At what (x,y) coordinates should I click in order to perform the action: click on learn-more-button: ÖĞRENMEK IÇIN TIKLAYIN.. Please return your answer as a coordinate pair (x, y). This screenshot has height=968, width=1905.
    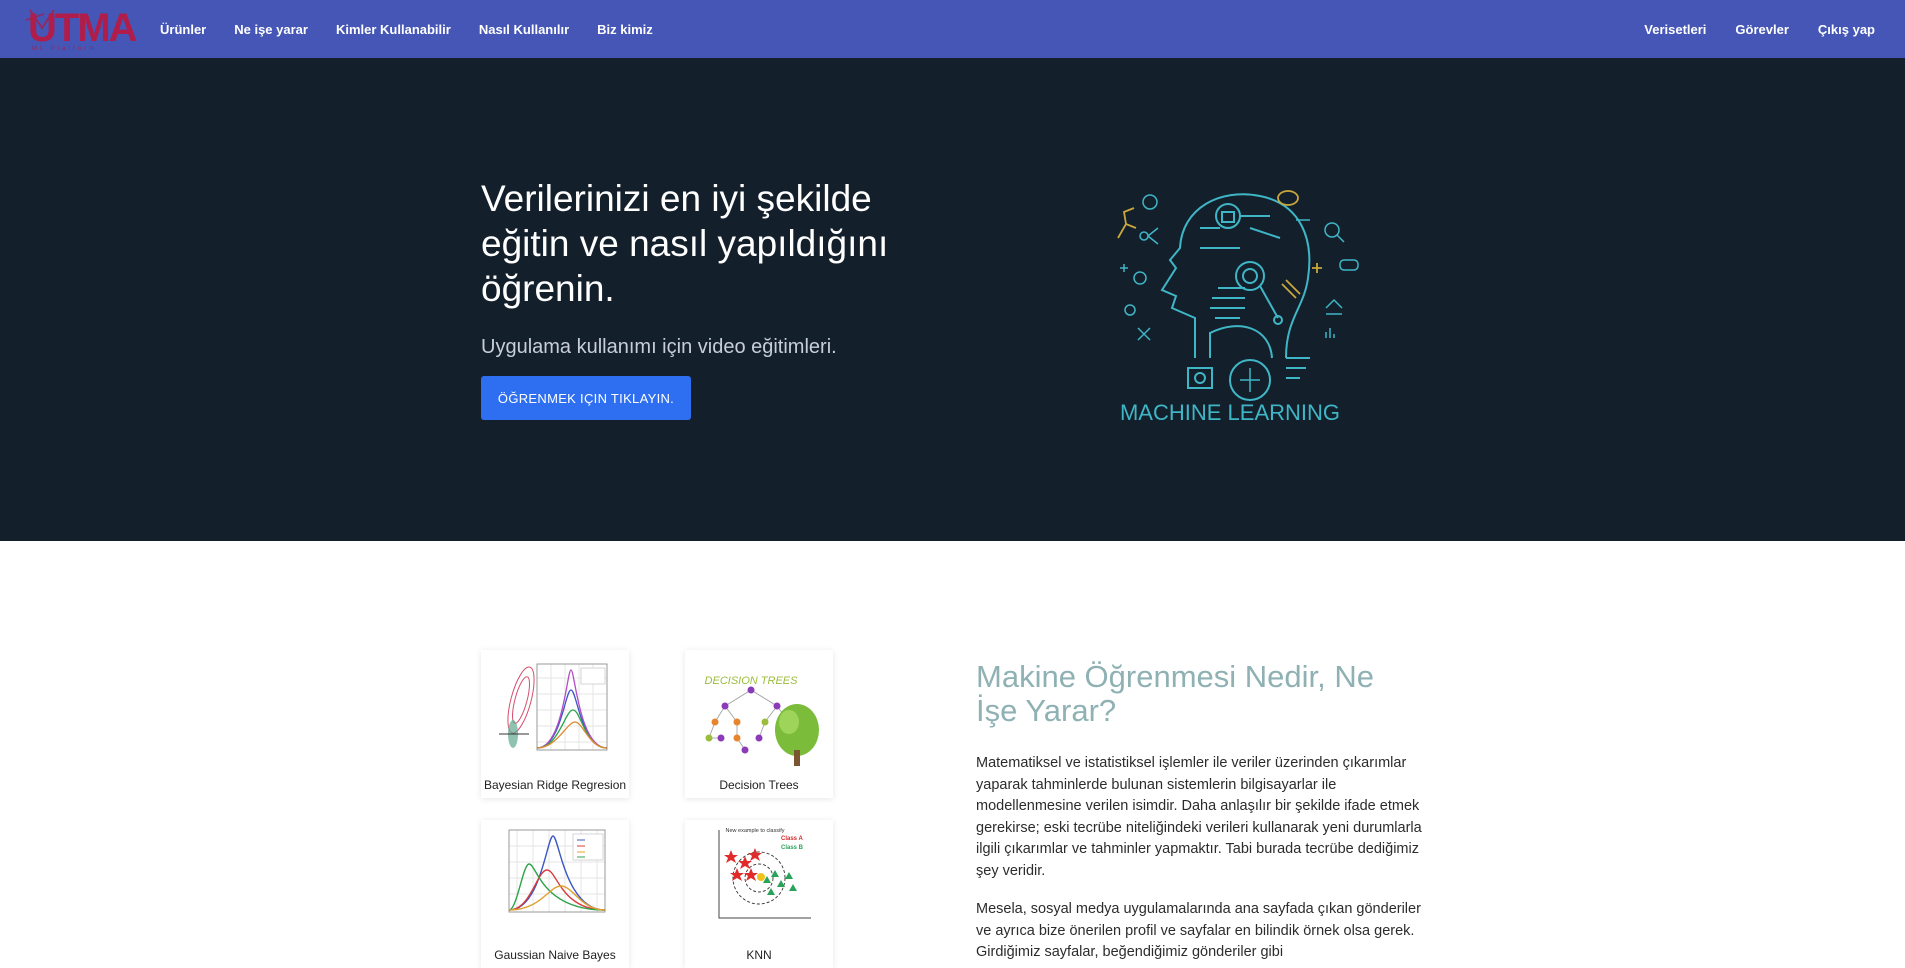
    Looking at the image, I should click on (586, 398).